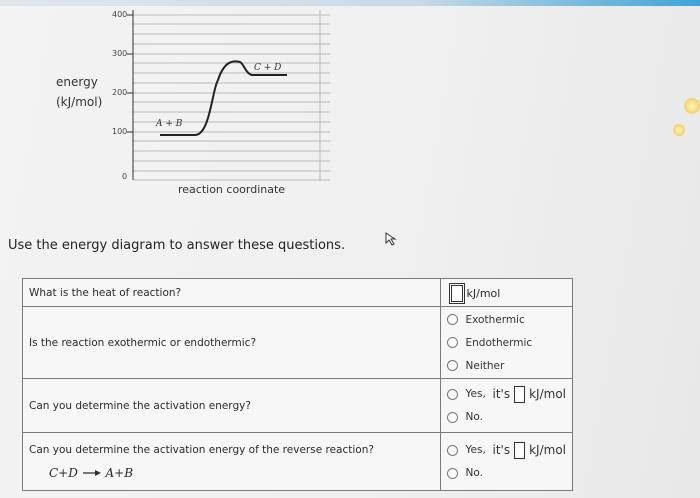  I want to click on answer-reverse-activation: Yes, it's kJ/mol No., so click(506, 461).